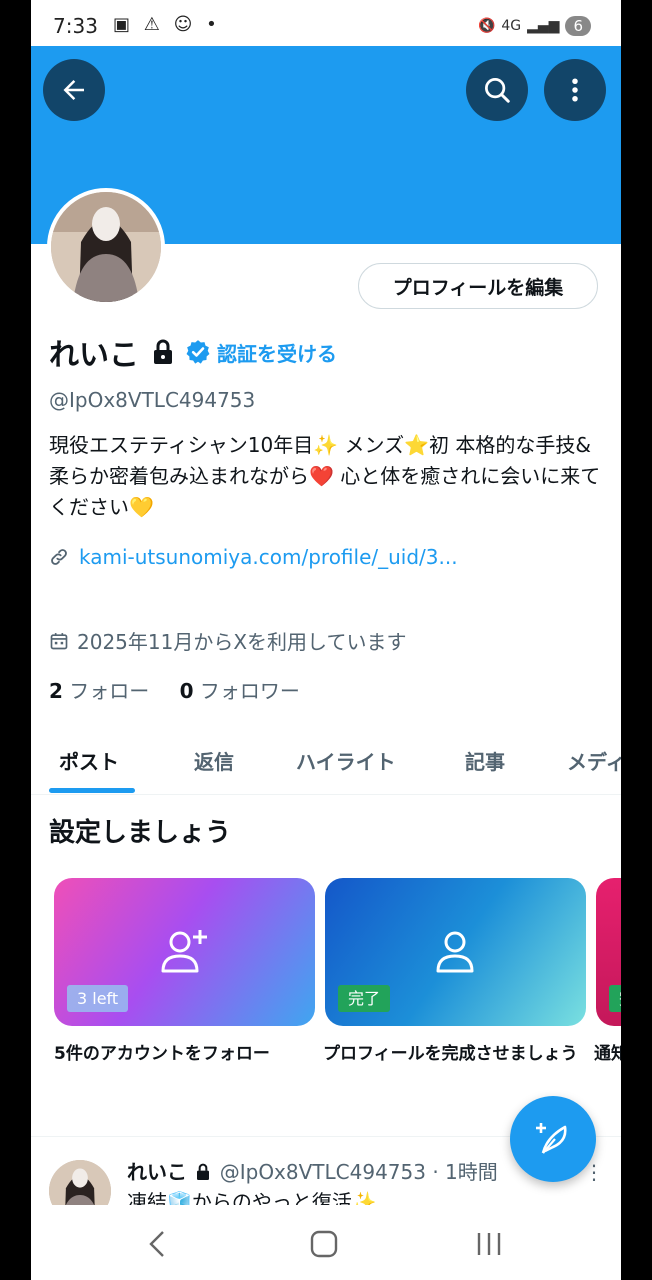 The image size is (652, 1280). Describe the element at coordinates (543, 26) in the screenshot. I see `signal-icon: ▂▄▆` at that location.